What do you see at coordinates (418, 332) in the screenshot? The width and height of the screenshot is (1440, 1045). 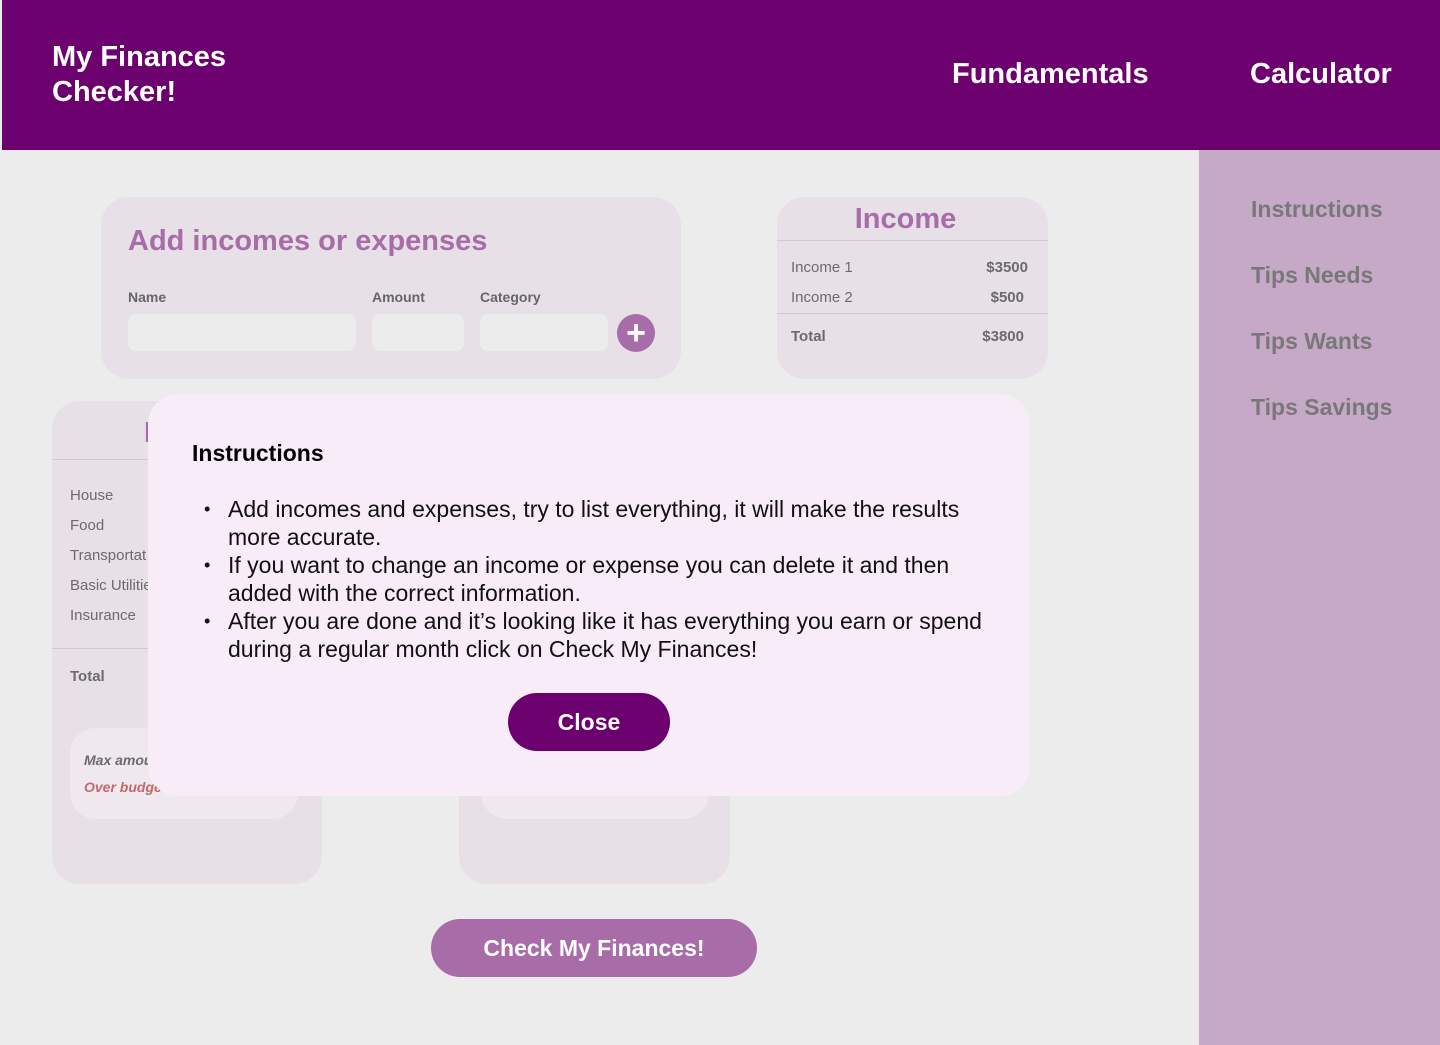 I see `amount-input` at bounding box center [418, 332].